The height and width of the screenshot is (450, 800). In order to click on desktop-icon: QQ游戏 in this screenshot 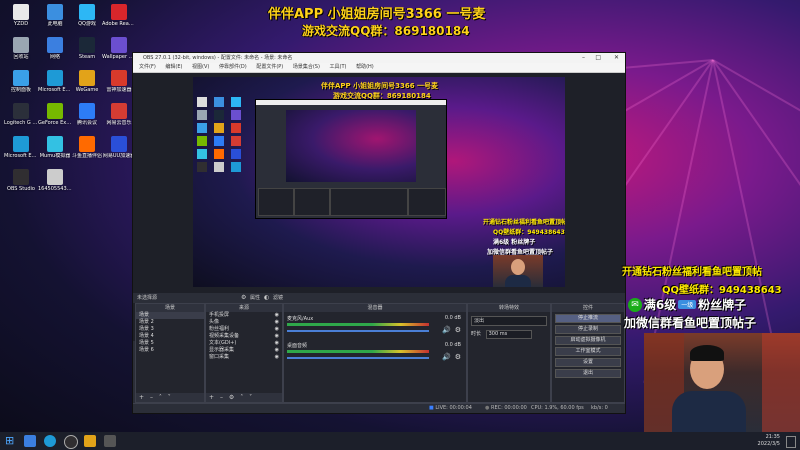, I will do `click(87, 15)`.